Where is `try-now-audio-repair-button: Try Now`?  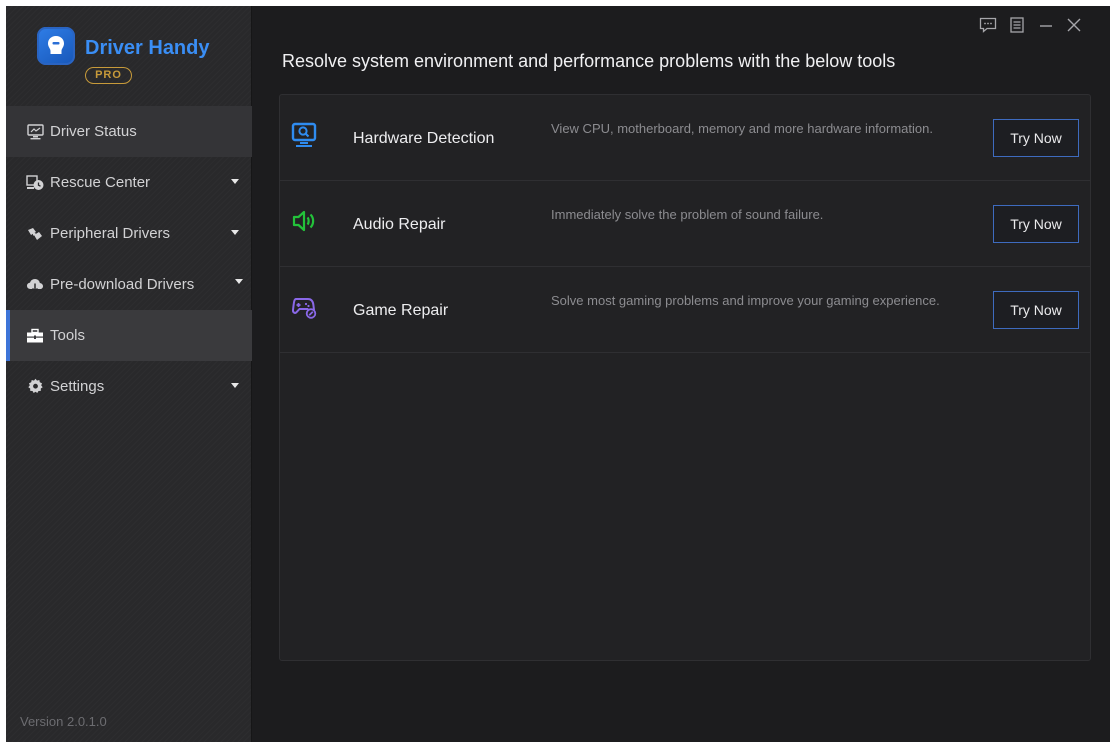 try-now-audio-repair-button: Try Now is located at coordinates (1036, 224).